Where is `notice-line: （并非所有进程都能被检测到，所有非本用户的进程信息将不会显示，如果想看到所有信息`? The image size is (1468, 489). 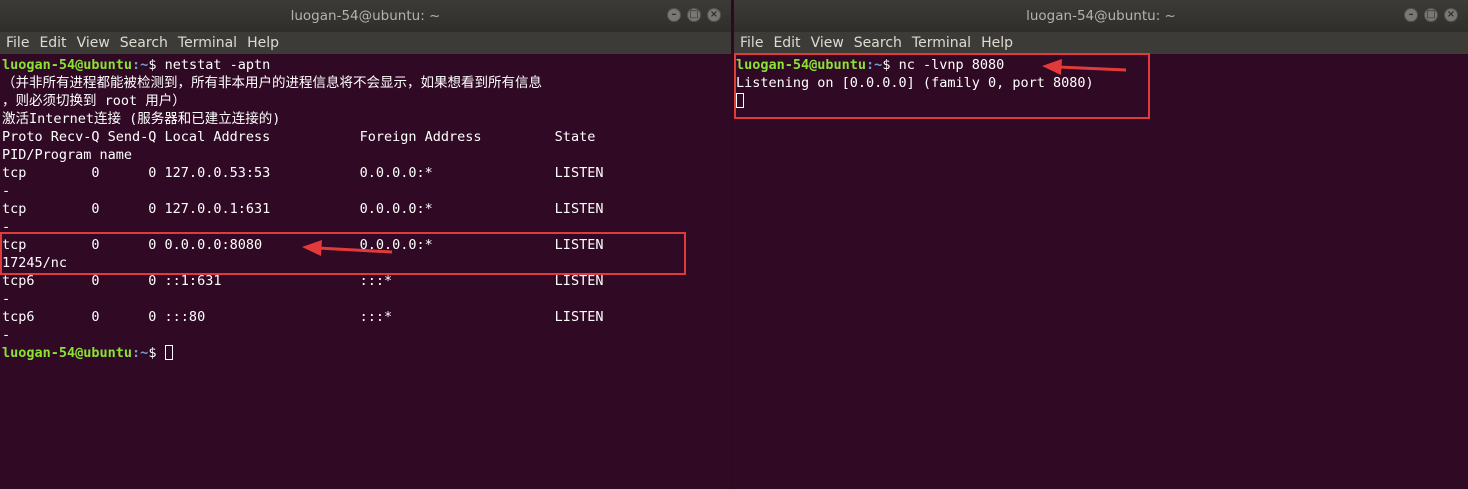 notice-line: （并非所有进程都能被检测到，所有非本用户的进程信息将不会显示，如果想看到所有信息 is located at coordinates (272, 83).